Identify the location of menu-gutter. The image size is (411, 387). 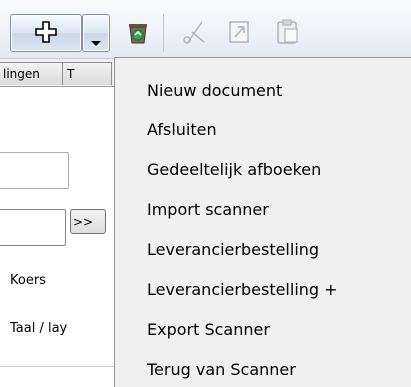
(129, 222).